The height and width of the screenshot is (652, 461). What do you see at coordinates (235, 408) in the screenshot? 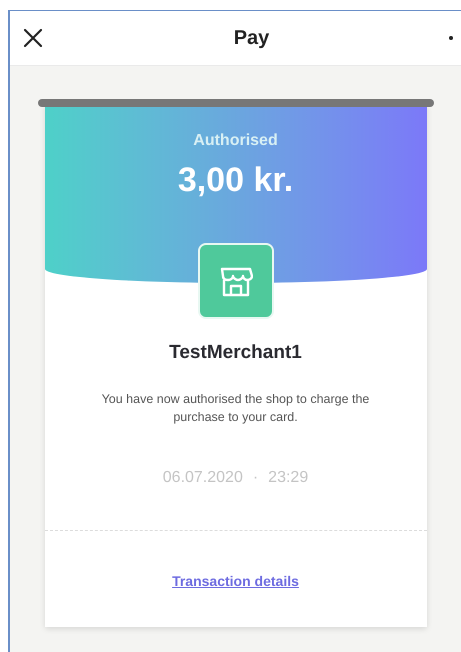
I see `authorisation-message: You have now authorised the shop to charge the purchase to your card.` at bounding box center [235, 408].